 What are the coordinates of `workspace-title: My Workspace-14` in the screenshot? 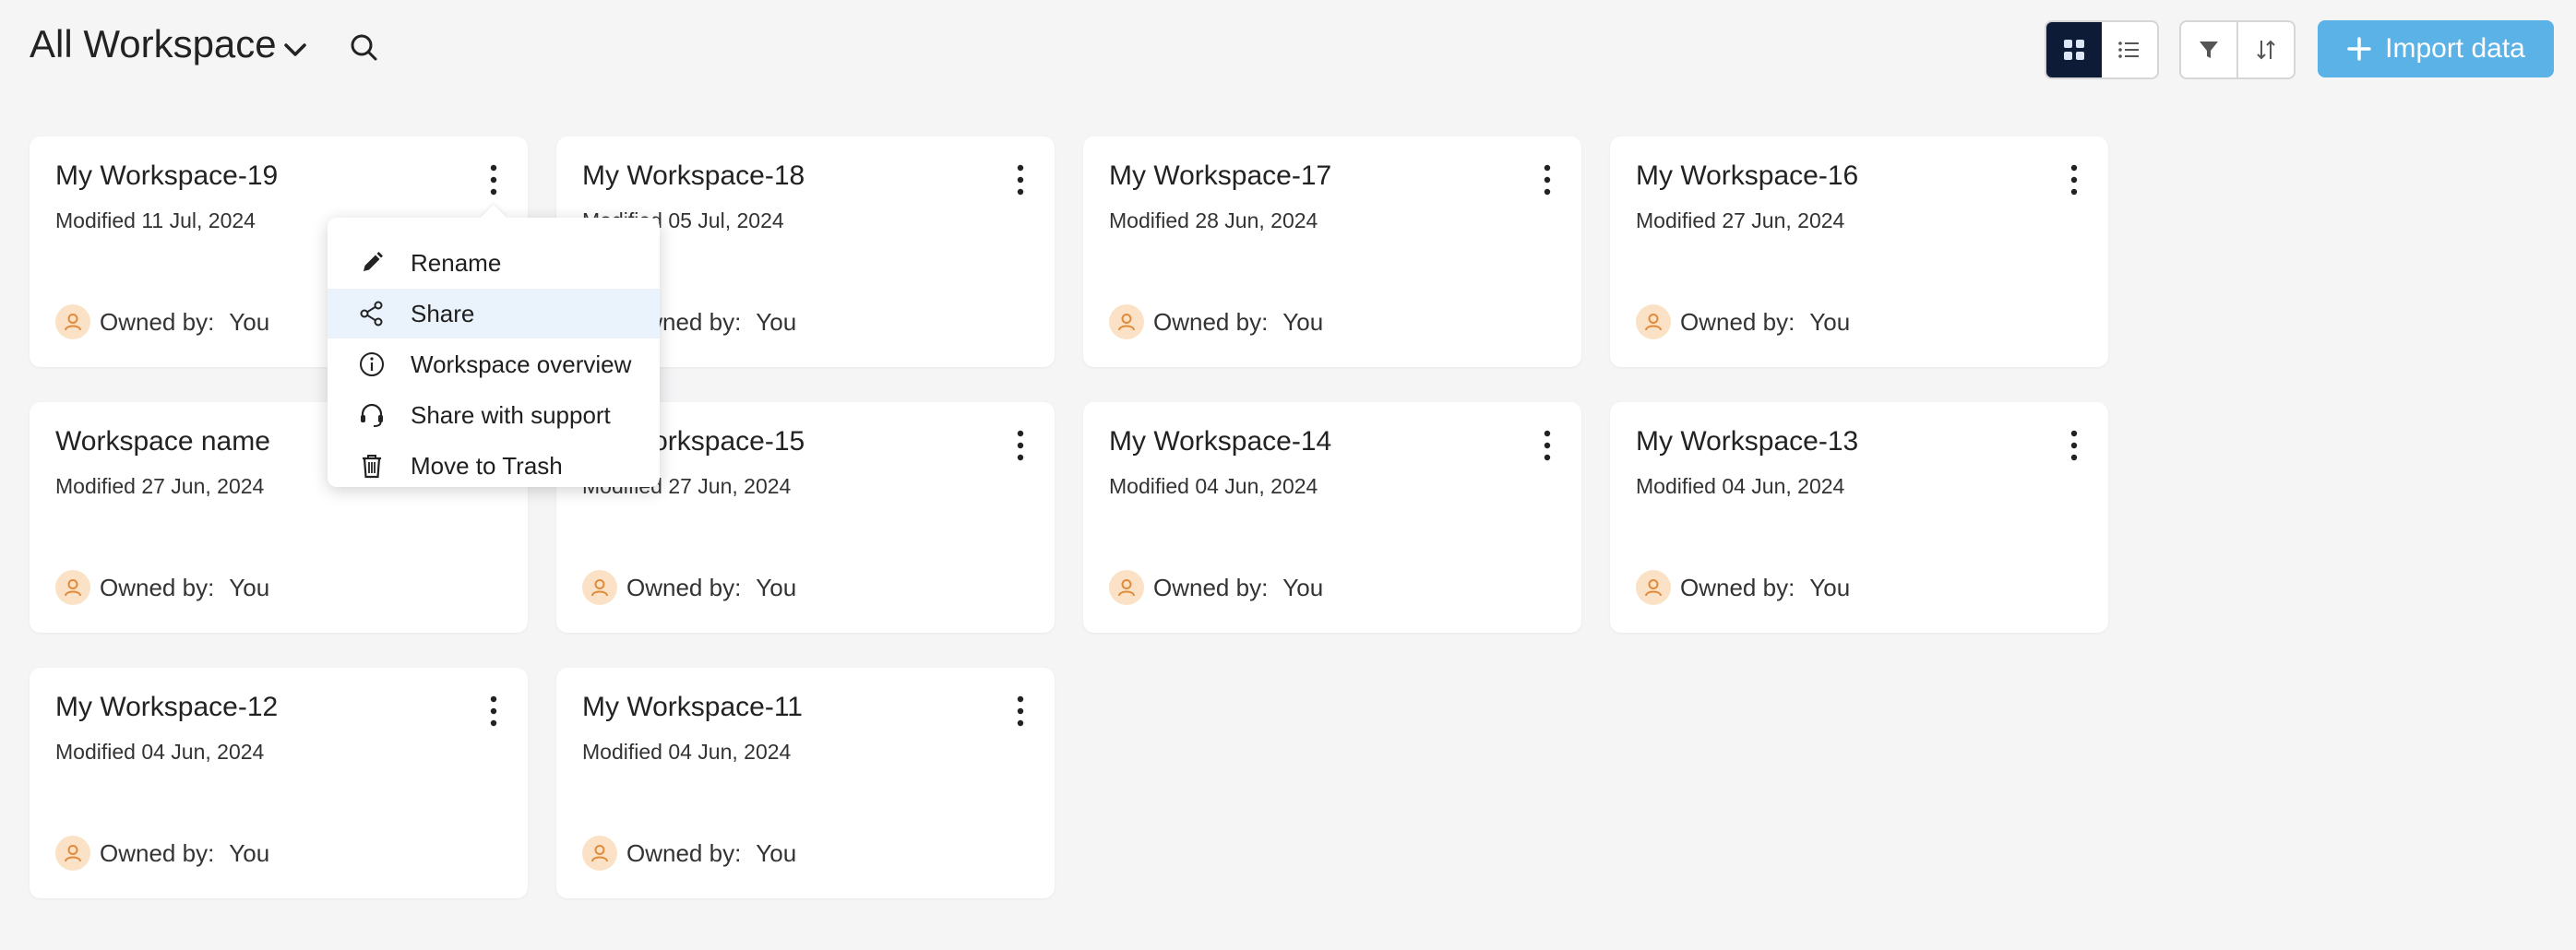 It's located at (1220, 441).